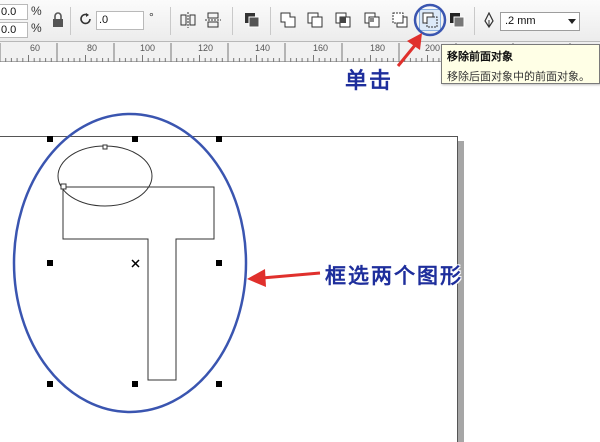  What do you see at coordinates (480, 56) in the screenshot?
I see `tooltip-title: 移除前面对象` at bounding box center [480, 56].